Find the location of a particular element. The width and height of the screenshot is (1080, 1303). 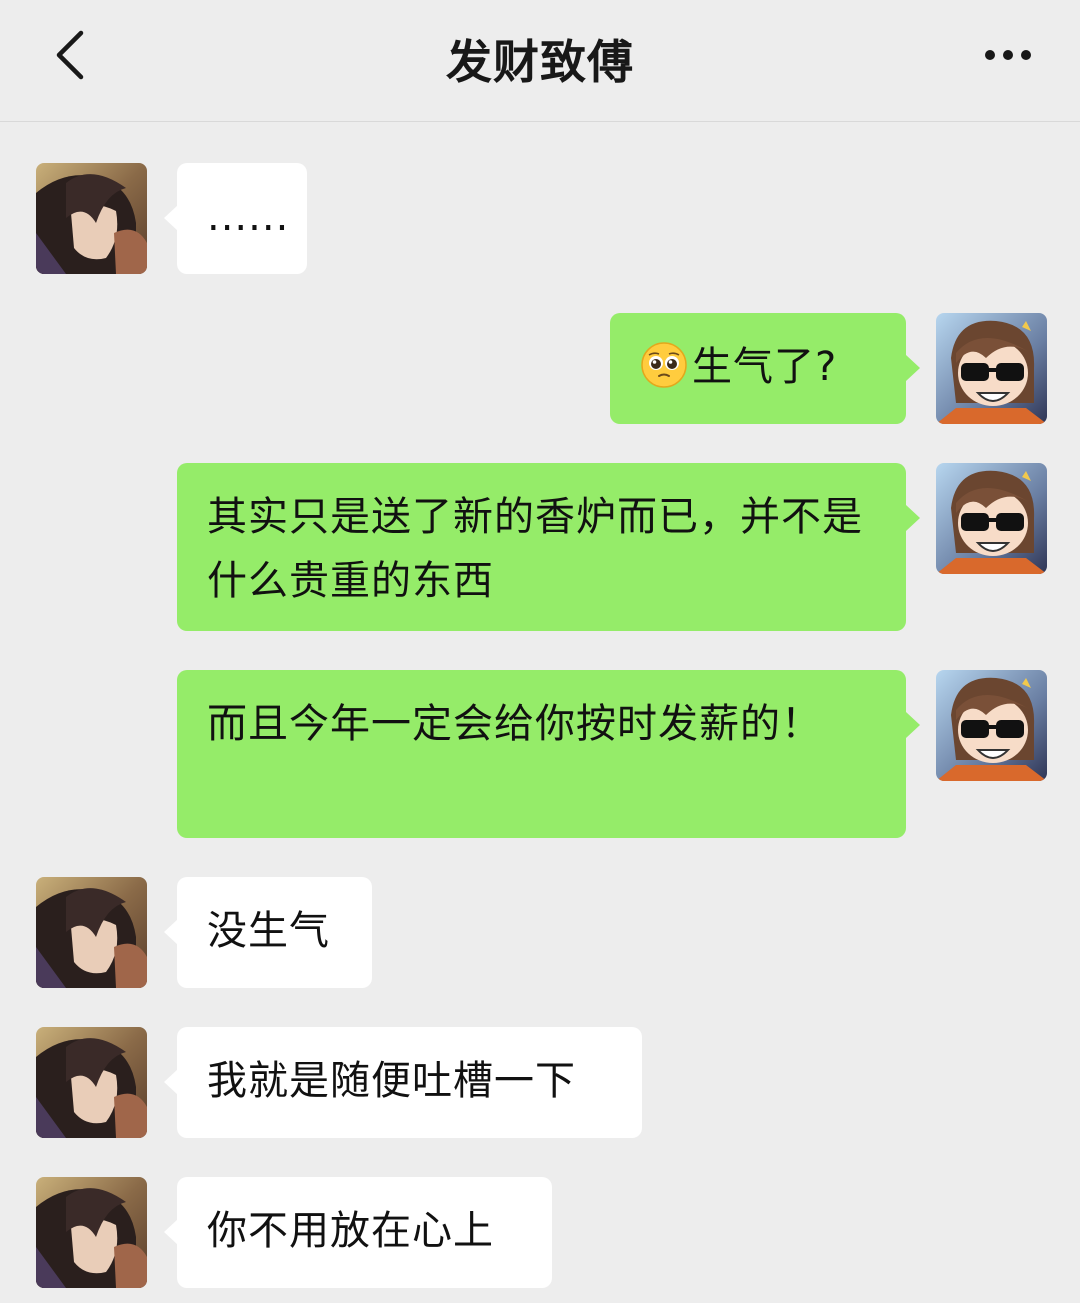

message-bubble-outgoing: 其实只是送了新的香炉而已，并不是什么贵重的东西 is located at coordinates (541, 547).